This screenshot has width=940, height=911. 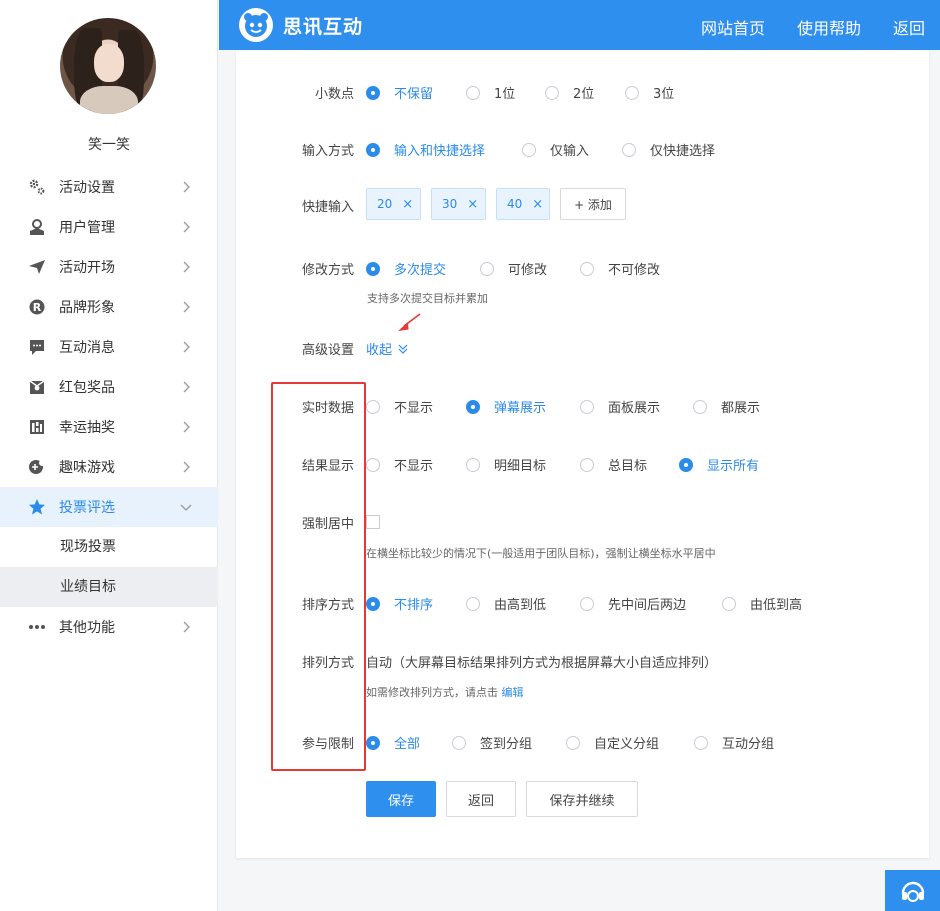 What do you see at coordinates (492, 742) in the screenshot?
I see `limit-option-checkin-group: 签到分组` at bounding box center [492, 742].